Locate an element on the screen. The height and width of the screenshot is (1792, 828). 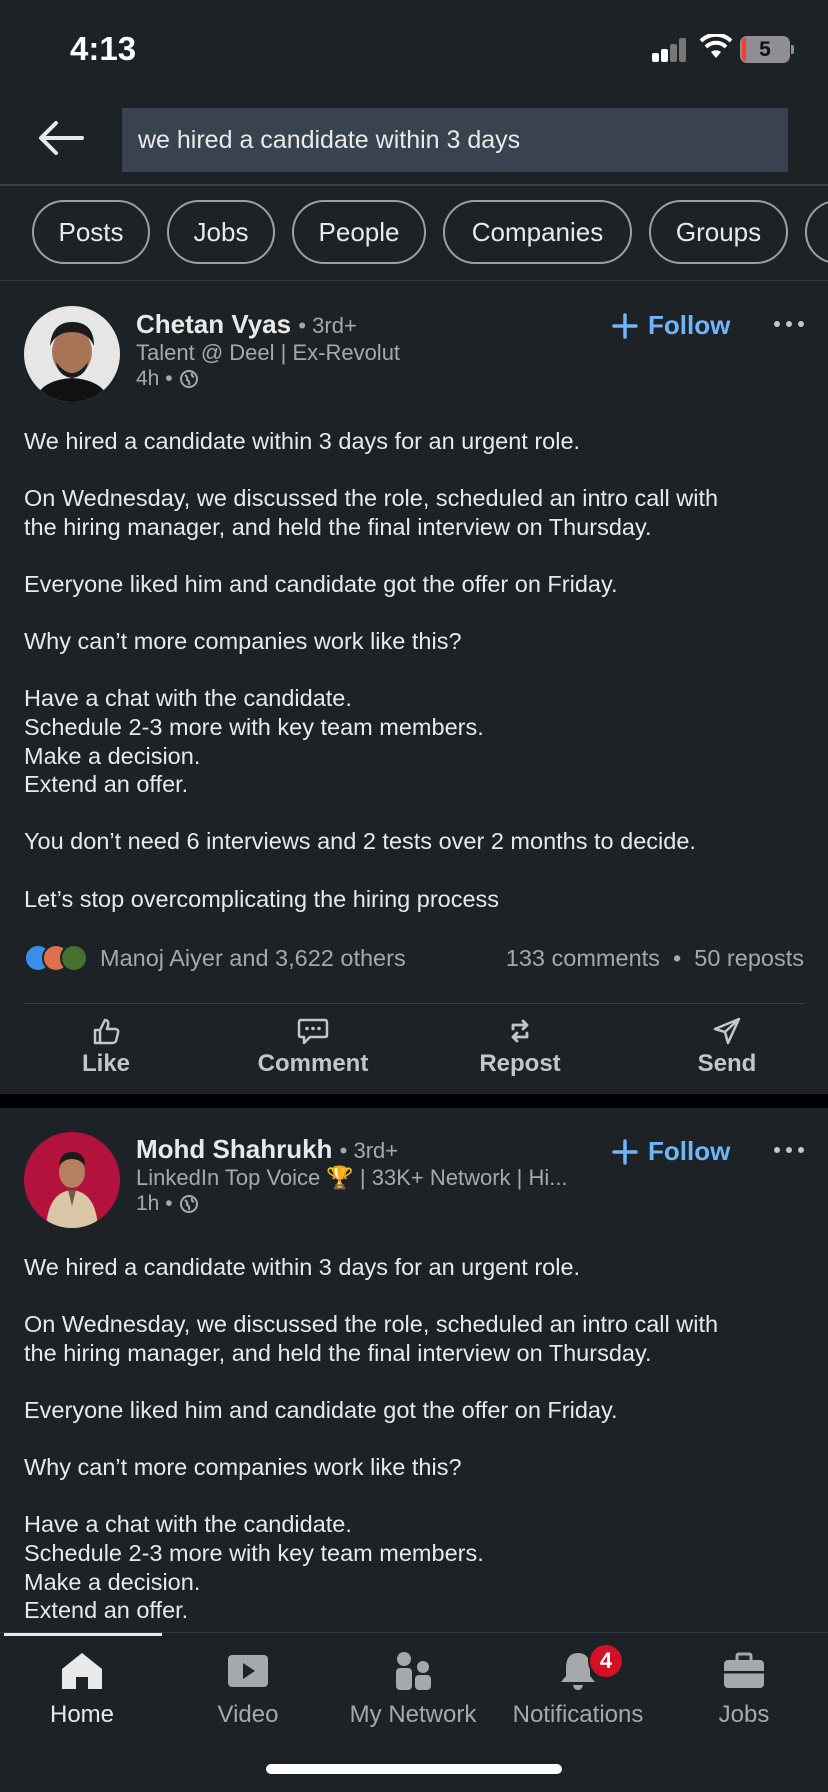
status-time: 4:13 is located at coordinates (103, 48).